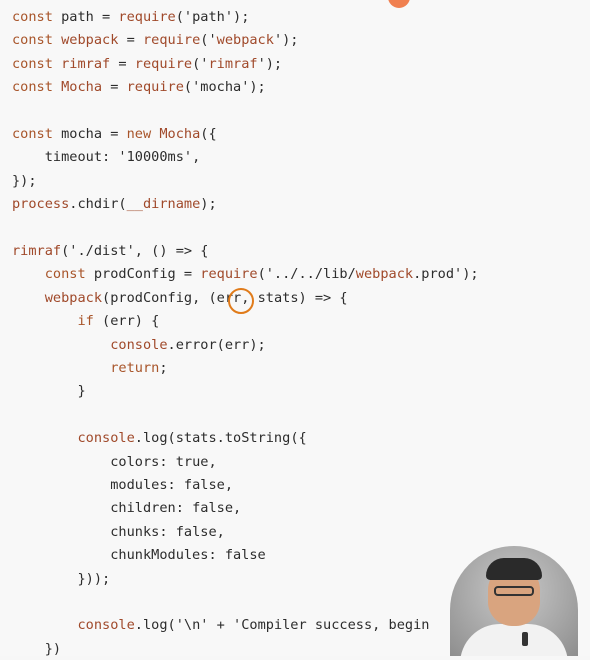  Describe the element at coordinates (61, 579) in the screenshot. I see `code-line: }));` at that location.